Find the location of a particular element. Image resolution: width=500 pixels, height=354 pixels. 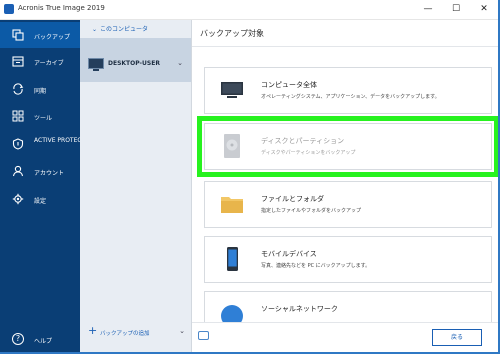

sync-icon is located at coordinates (18, 89).